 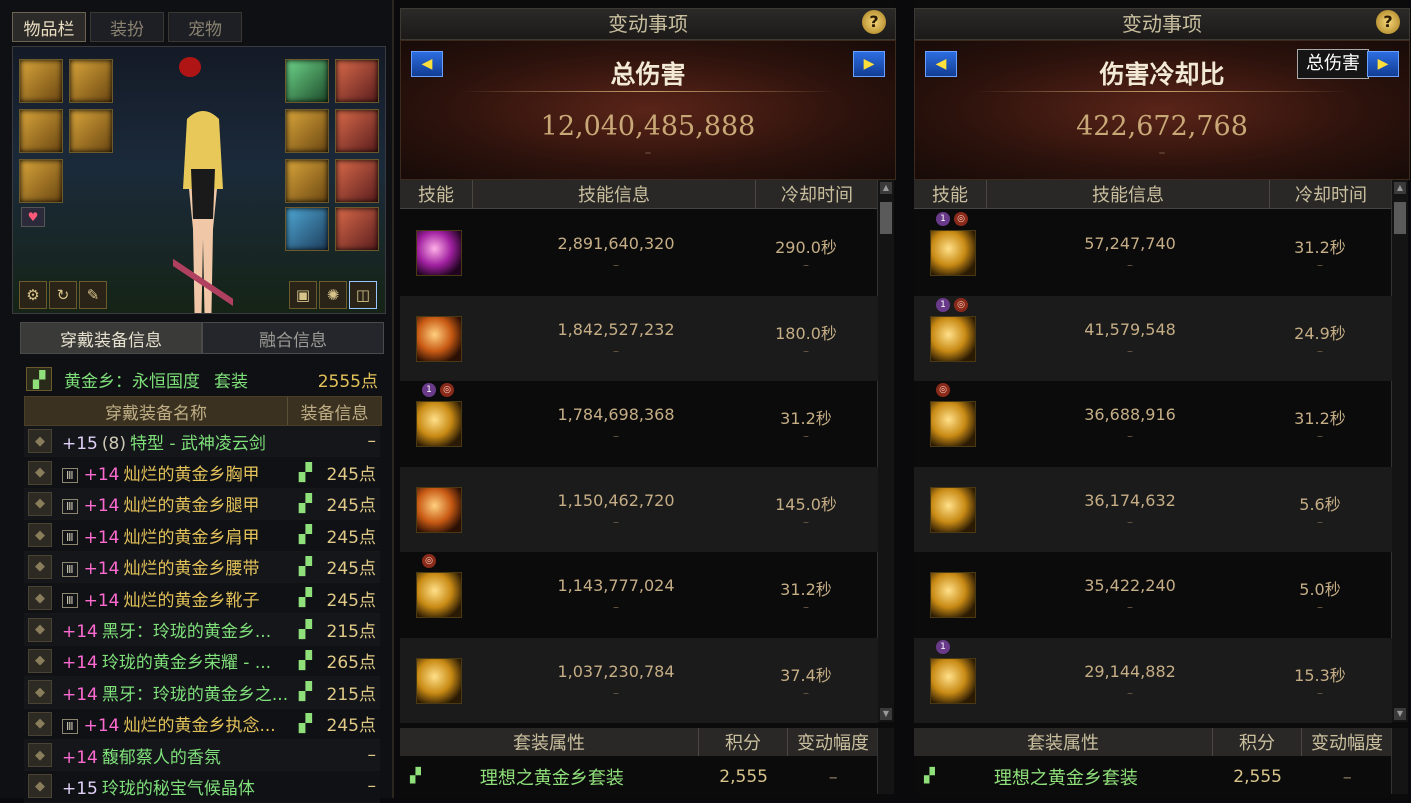 I want to click on panel-title: 变动事项, so click(x=648, y=24).